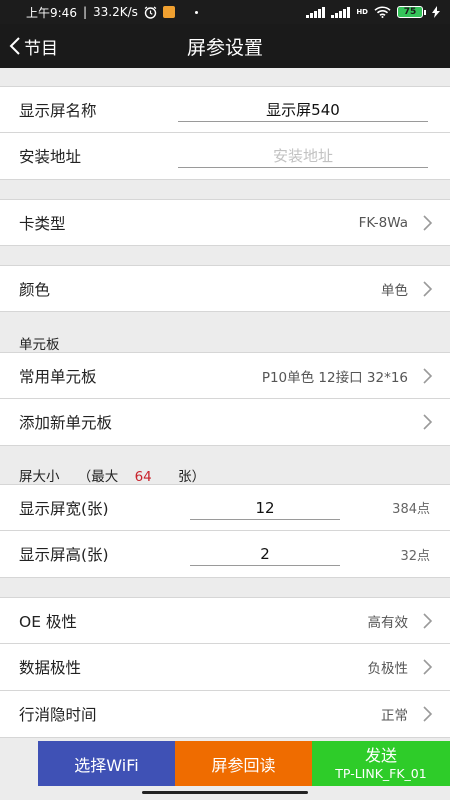 The image size is (450, 800). What do you see at coordinates (143, 477) in the screenshot?
I see `max-panels-value: 64` at bounding box center [143, 477].